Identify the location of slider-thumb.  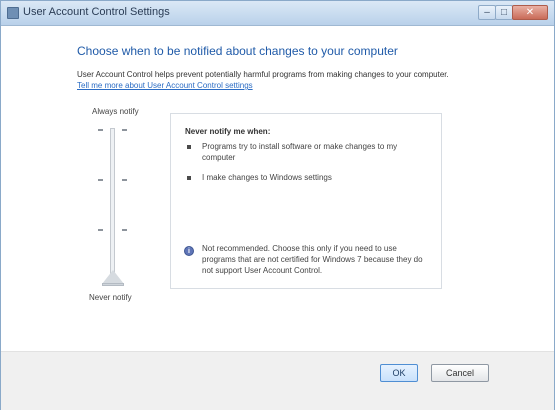
(113, 277).